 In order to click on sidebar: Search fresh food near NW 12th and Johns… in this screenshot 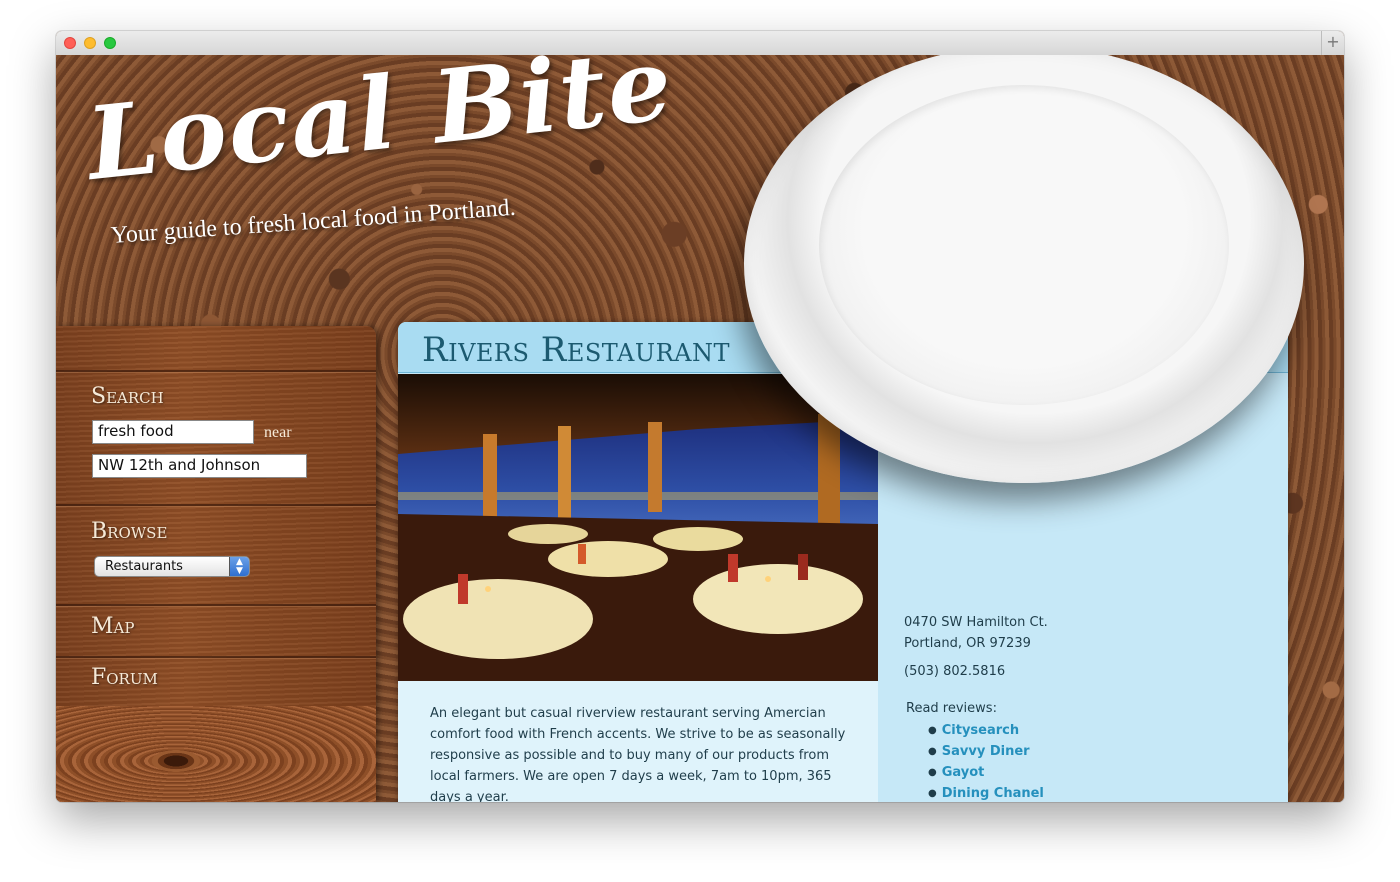, I will do `click(216, 564)`.